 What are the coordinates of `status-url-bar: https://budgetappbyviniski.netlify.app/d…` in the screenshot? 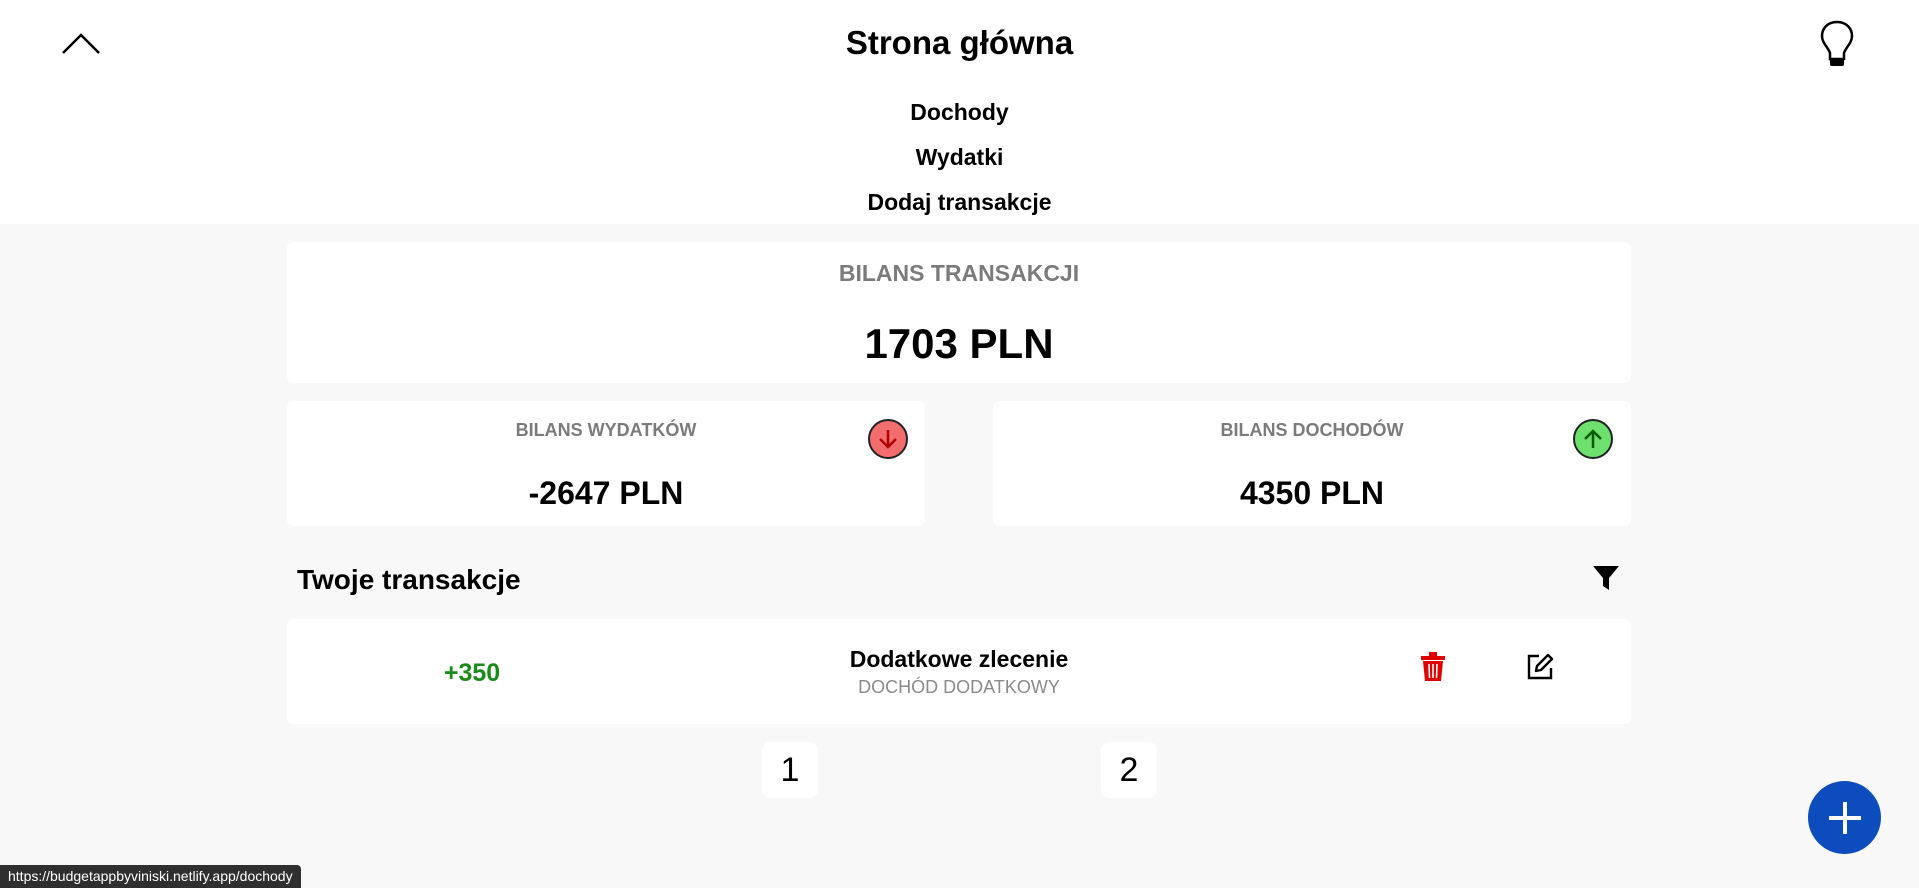 It's located at (150, 876).